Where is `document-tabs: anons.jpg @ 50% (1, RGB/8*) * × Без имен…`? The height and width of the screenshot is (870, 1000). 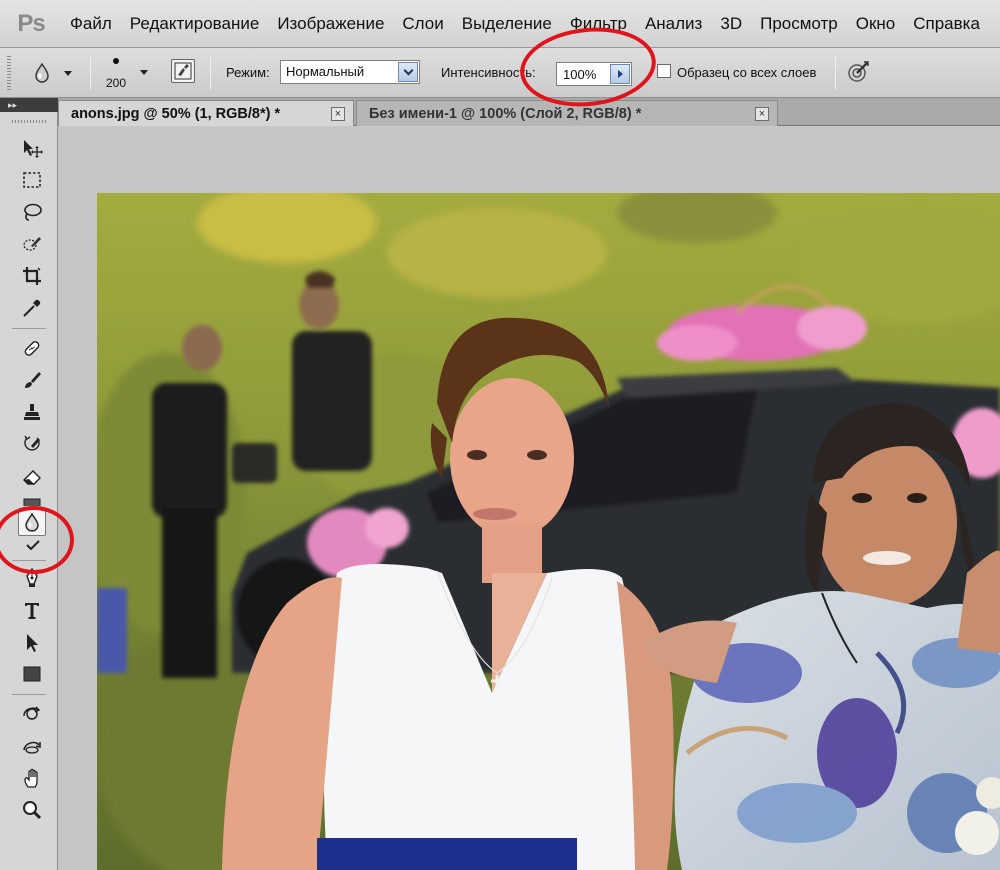
document-tabs: anons.jpg @ 50% (1, RGB/8*) * × Без имен… is located at coordinates (529, 112).